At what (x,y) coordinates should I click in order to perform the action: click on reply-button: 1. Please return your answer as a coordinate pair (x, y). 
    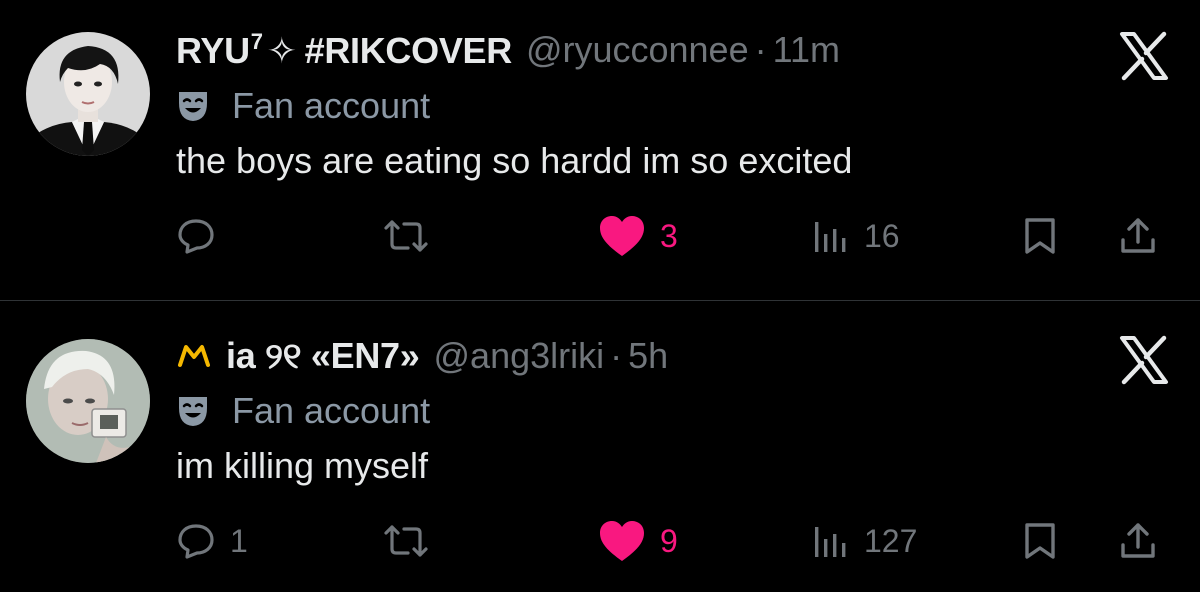
    Looking at the image, I should click on (212, 541).